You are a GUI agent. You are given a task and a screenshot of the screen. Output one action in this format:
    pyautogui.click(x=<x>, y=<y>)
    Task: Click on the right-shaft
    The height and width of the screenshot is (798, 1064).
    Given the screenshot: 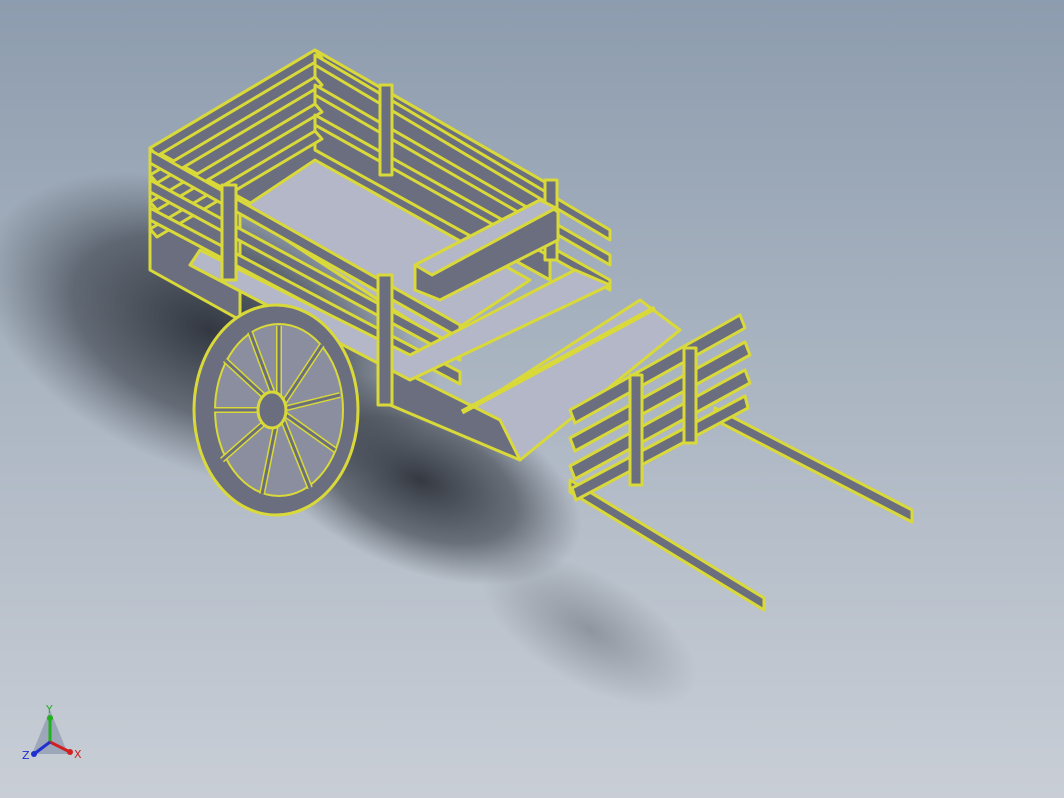 What is the action you would take?
    pyautogui.click(x=813, y=465)
    